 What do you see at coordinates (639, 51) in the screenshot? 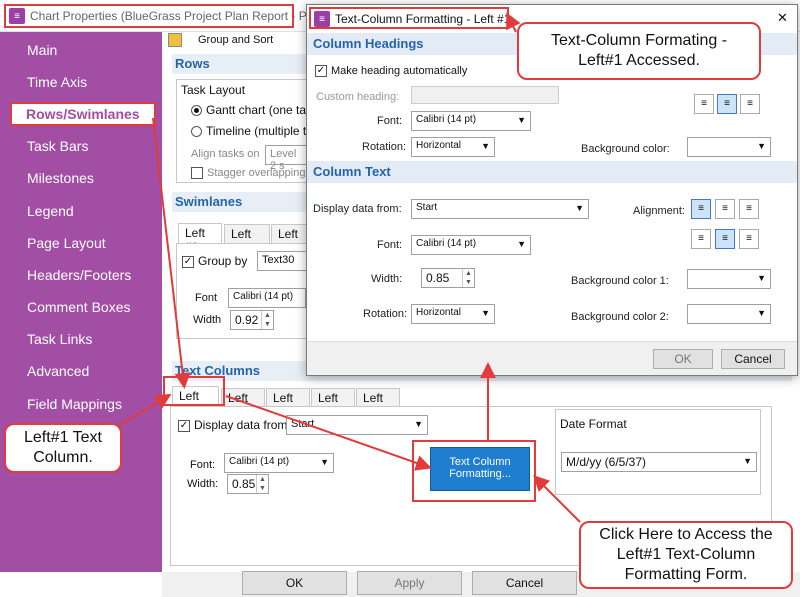
I see `callout-accessed: Text-Column Formating - Left#1 Accessed.` at bounding box center [639, 51].